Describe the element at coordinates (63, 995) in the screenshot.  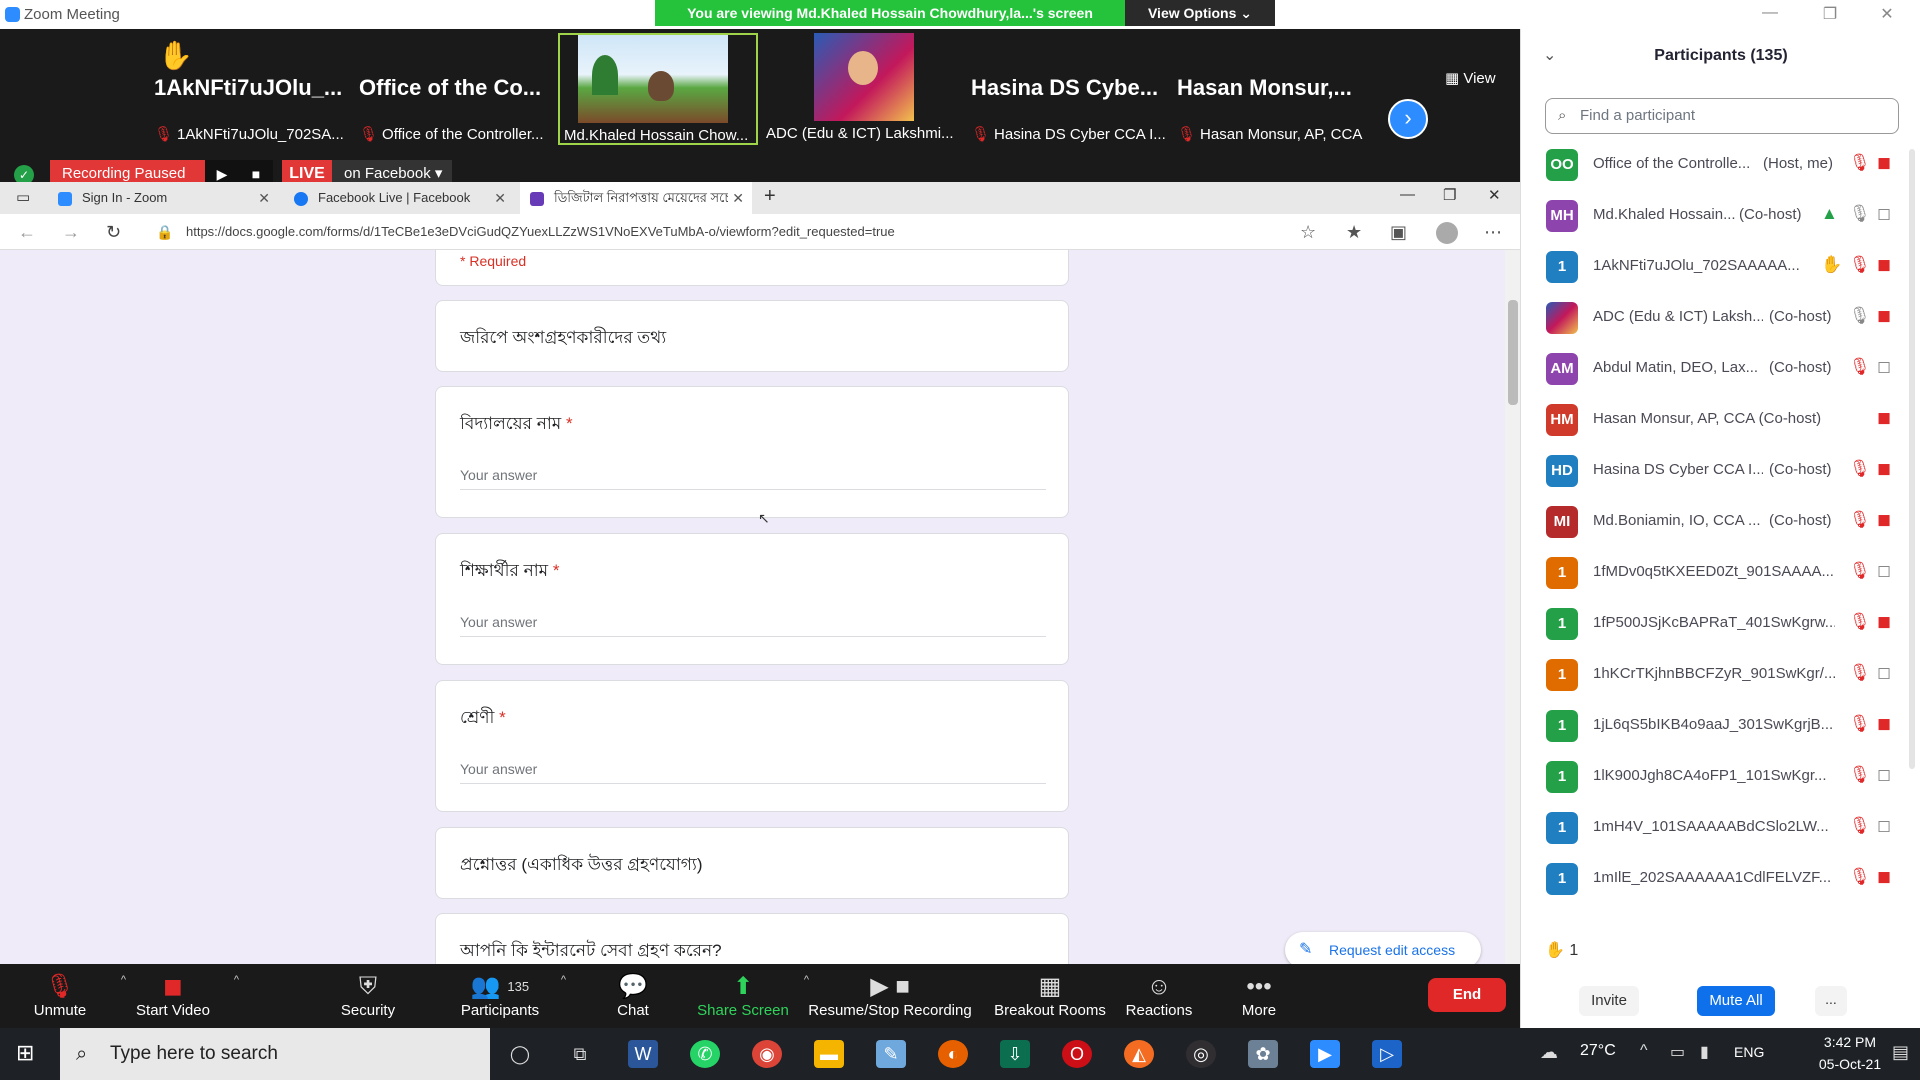
I see `unmute-button: 🎙 Unmute ^` at that location.